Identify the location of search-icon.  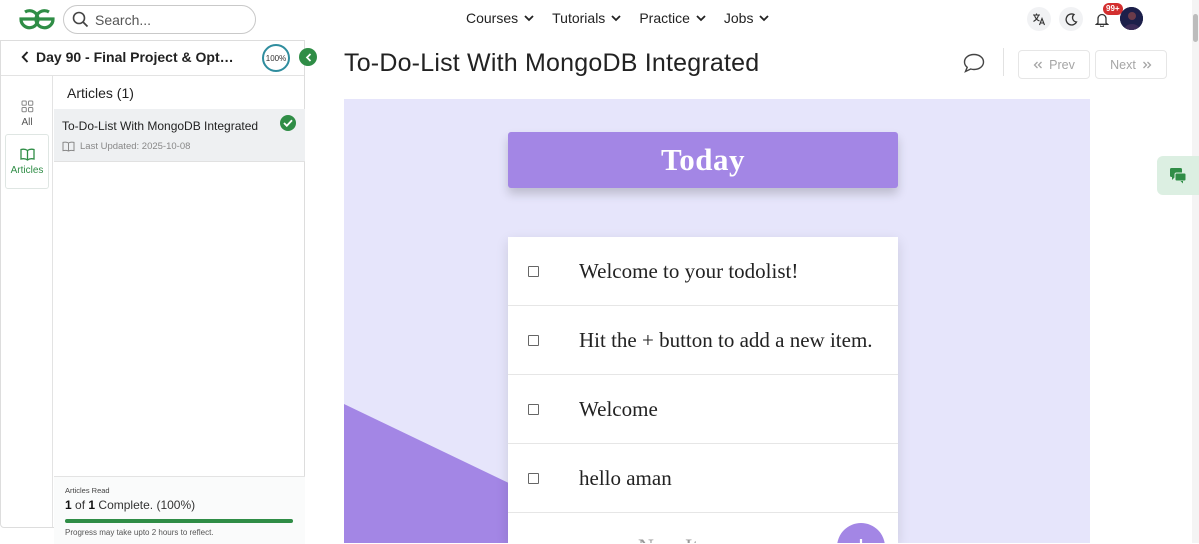
(80, 19).